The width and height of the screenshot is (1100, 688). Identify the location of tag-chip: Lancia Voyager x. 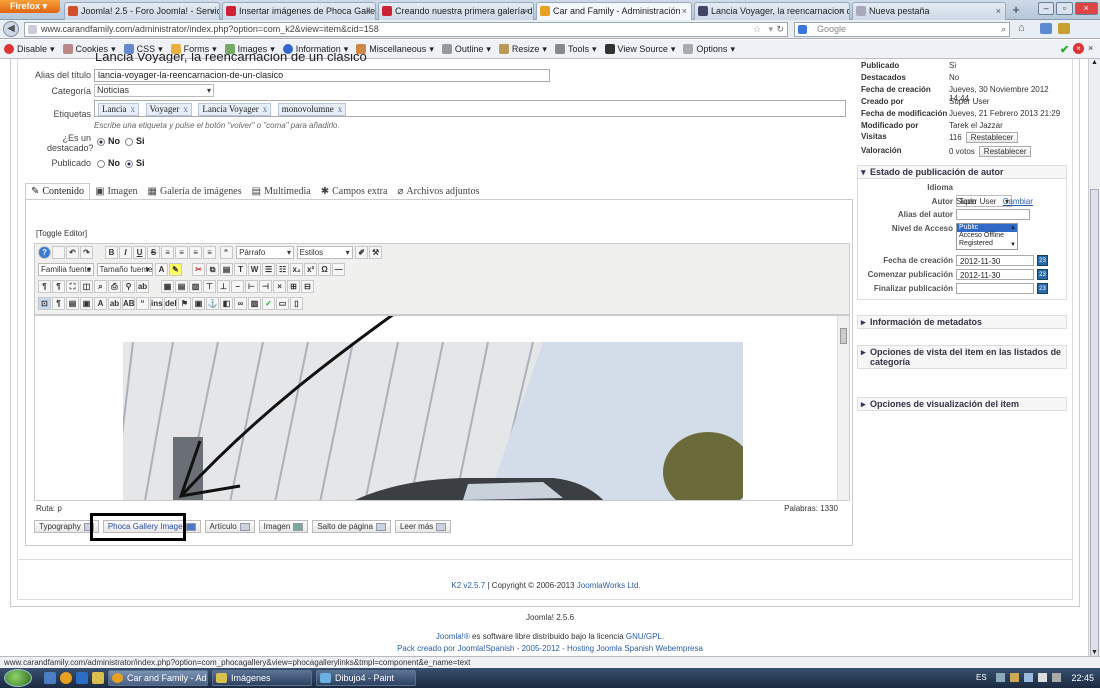
(235, 109).